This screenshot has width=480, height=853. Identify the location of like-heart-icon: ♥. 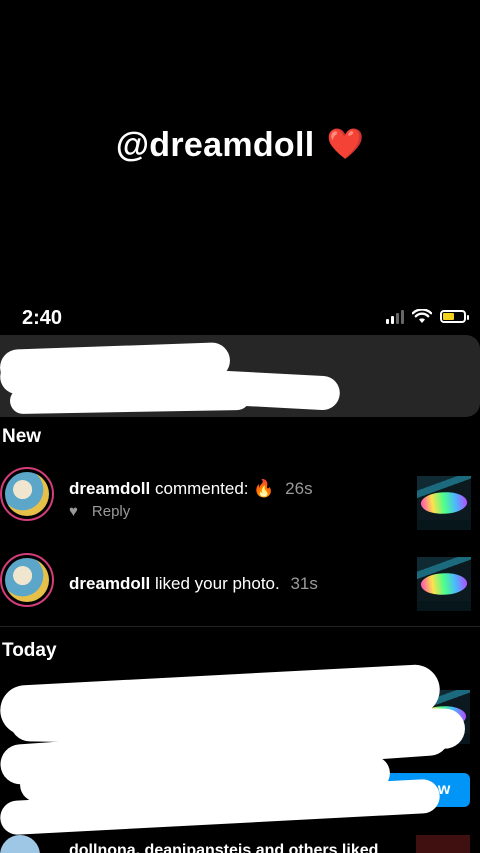
(73, 511).